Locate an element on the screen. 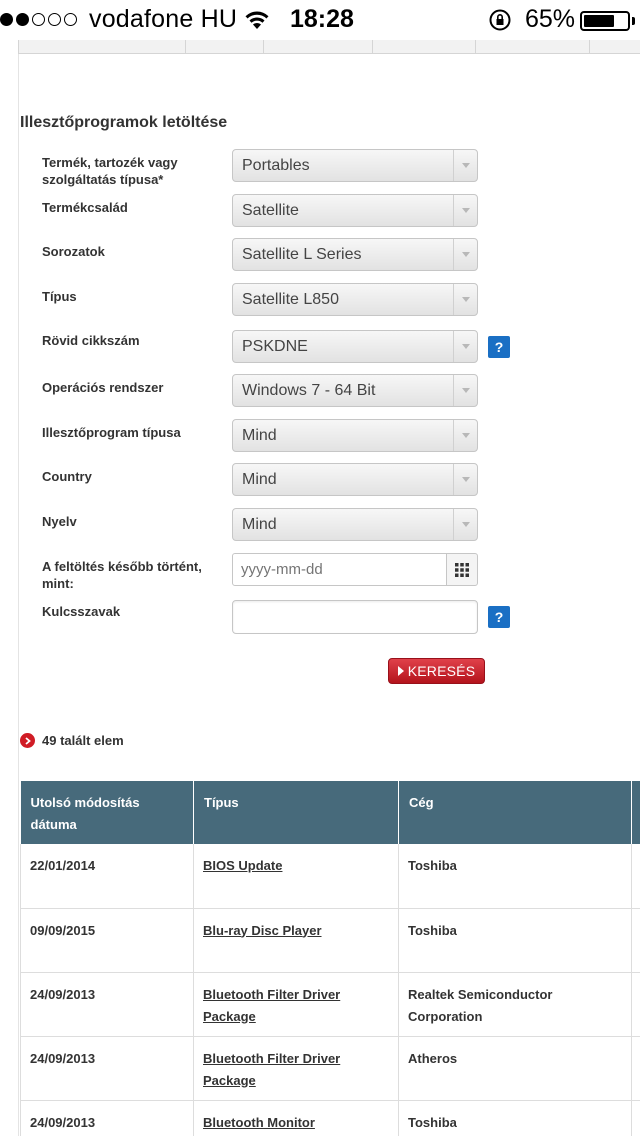 The image size is (640, 1136). status-bar: vodafone HU 18:28 65% is located at coordinates (320, 20).